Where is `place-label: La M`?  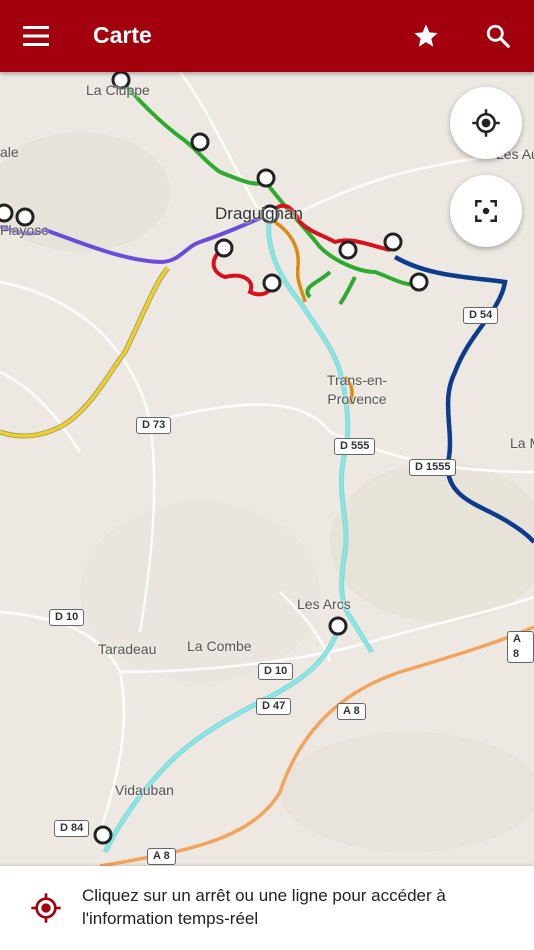 place-label: La M is located at coordinates (522, 443).